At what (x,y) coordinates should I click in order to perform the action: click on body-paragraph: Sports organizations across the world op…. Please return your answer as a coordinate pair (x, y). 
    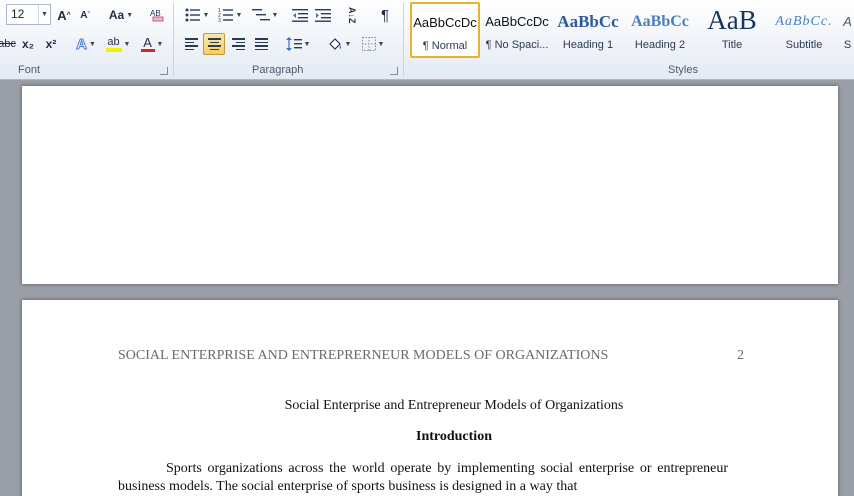
    Looking at the image, I should click on (423, 478).